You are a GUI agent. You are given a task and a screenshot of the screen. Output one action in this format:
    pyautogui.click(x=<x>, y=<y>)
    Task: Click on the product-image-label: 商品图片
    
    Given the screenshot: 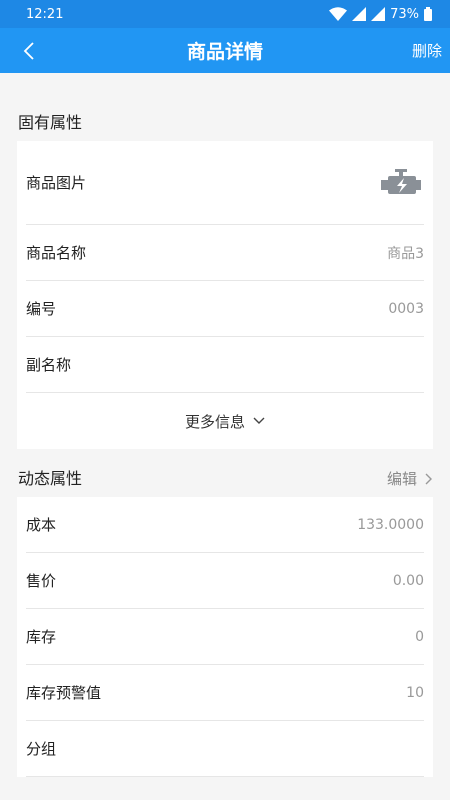 What is the action you would take?
    pyautogui.click(x=56, y=183)
    